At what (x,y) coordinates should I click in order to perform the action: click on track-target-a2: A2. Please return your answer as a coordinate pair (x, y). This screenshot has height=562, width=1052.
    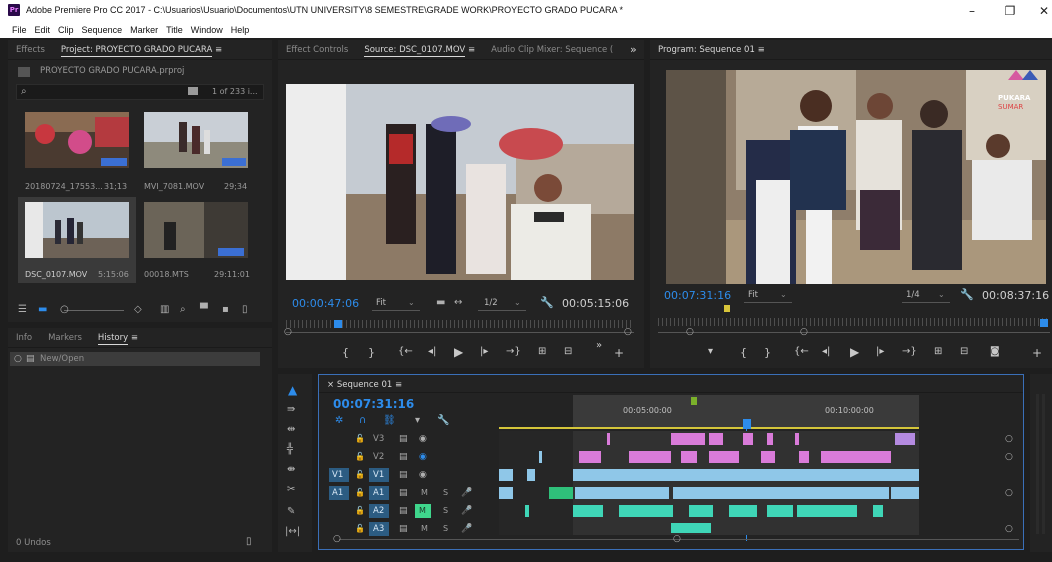
    Looking at the image, I should click on (379, 511).